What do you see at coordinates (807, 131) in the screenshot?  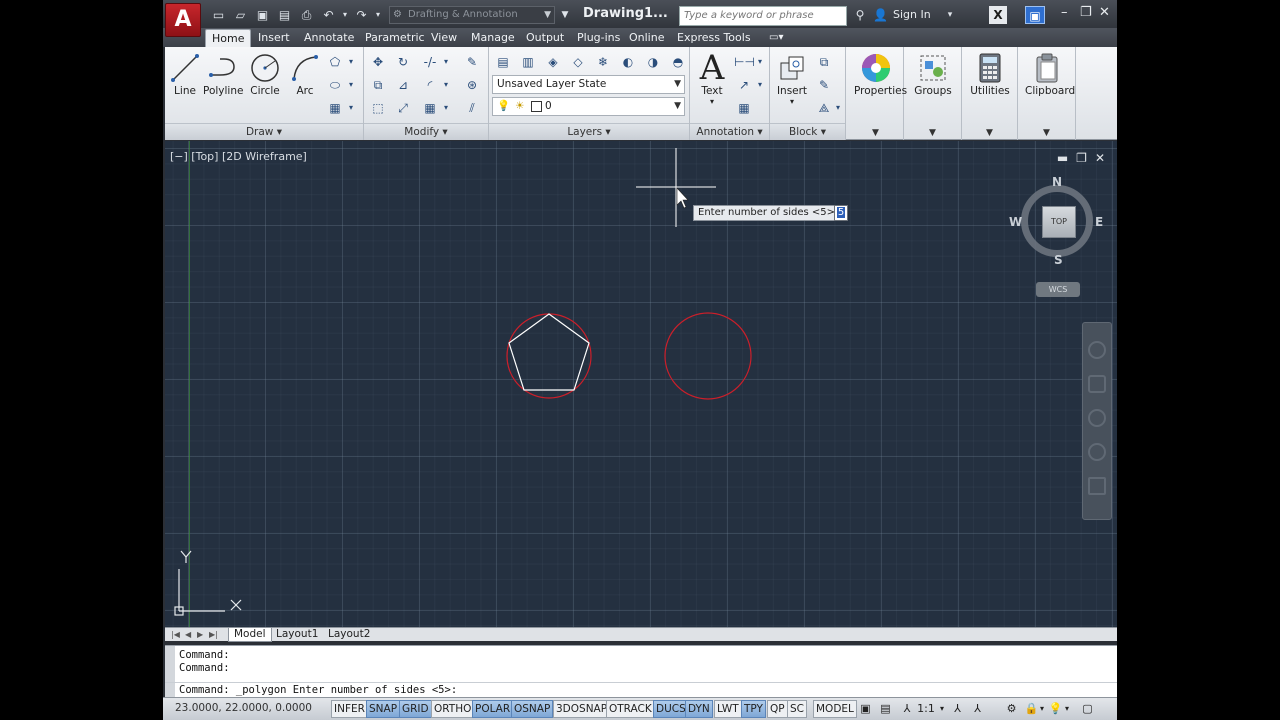 I see `block-panel-label: Block ▾` at bounding box center [807, 131].